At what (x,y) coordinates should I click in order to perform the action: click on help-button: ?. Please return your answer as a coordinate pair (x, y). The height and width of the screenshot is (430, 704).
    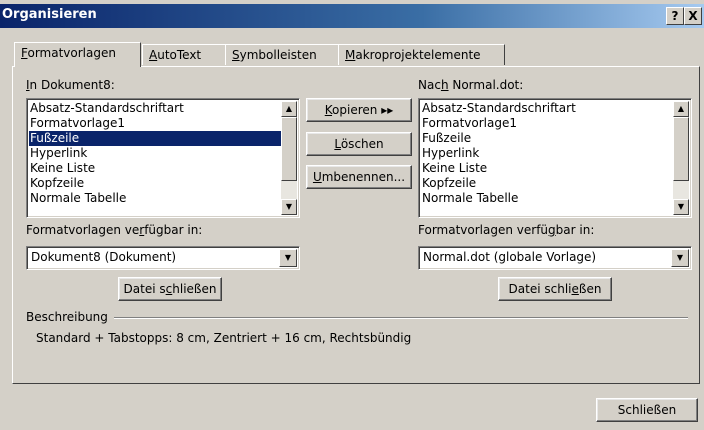
    Looking at the image, I should click on (675, 16).